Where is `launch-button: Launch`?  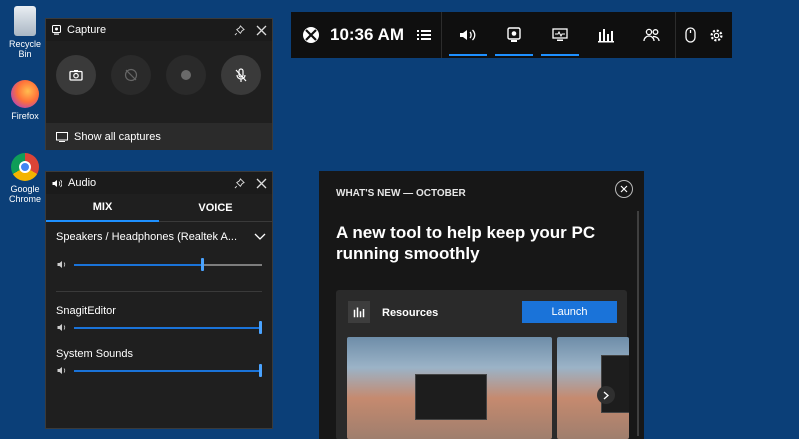 launch-button: Launch is located at coordinates (569, 312).